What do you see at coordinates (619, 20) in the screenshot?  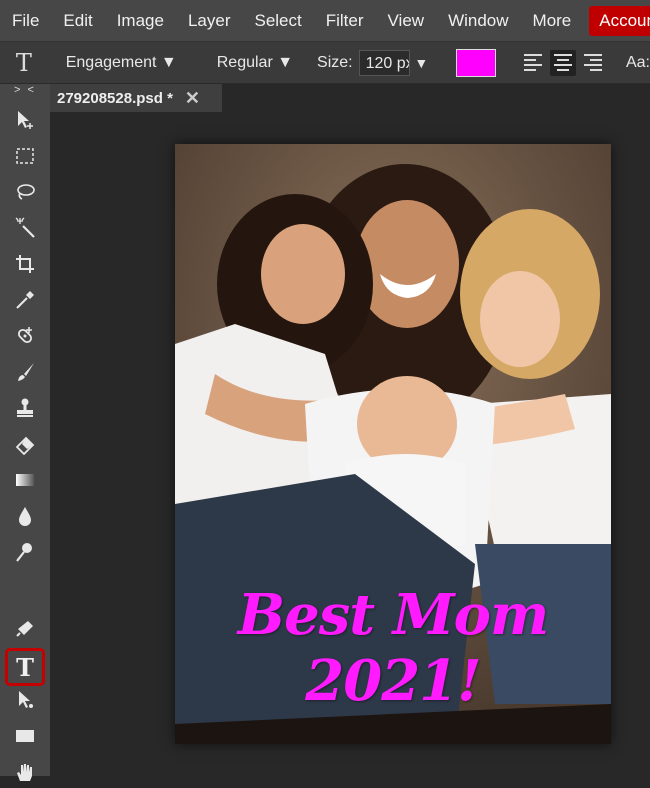 I see `account-button: Accoun` at bounding box center [619, 20].